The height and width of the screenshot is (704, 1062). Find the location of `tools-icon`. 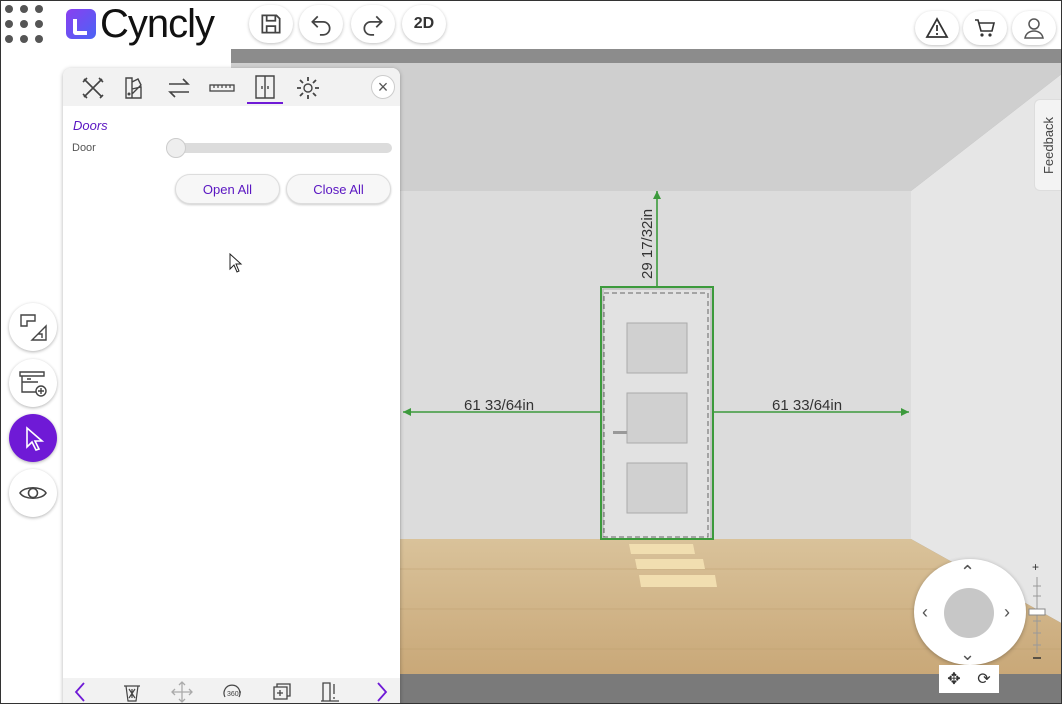

tools-icon is located at coordinates (93, 88).